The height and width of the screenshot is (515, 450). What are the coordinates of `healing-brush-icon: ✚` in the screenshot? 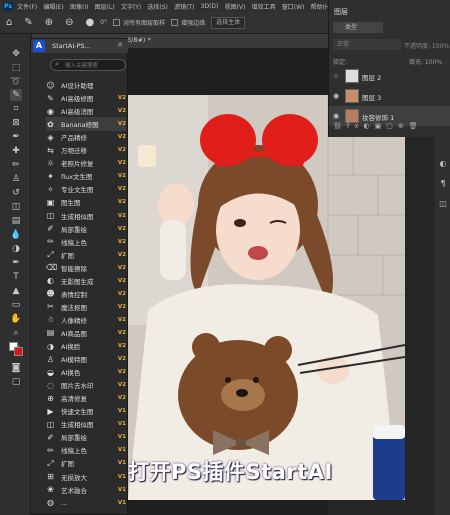 It's located at (16, 151).